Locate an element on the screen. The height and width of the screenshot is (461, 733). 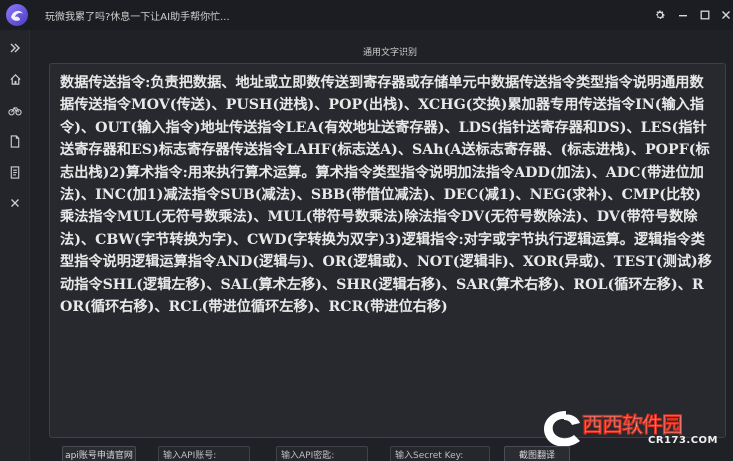
expand-icon is located at coordinates (15, 48).